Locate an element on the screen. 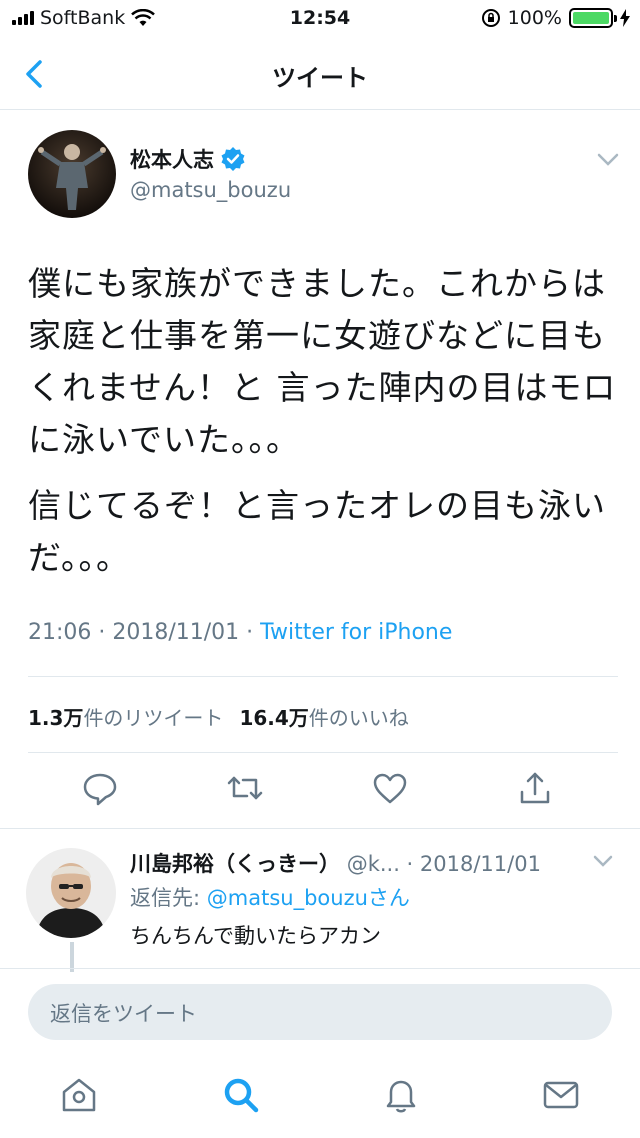 This screenshot has height=1138, width=640. share-button is located at coordinates (535, 788).